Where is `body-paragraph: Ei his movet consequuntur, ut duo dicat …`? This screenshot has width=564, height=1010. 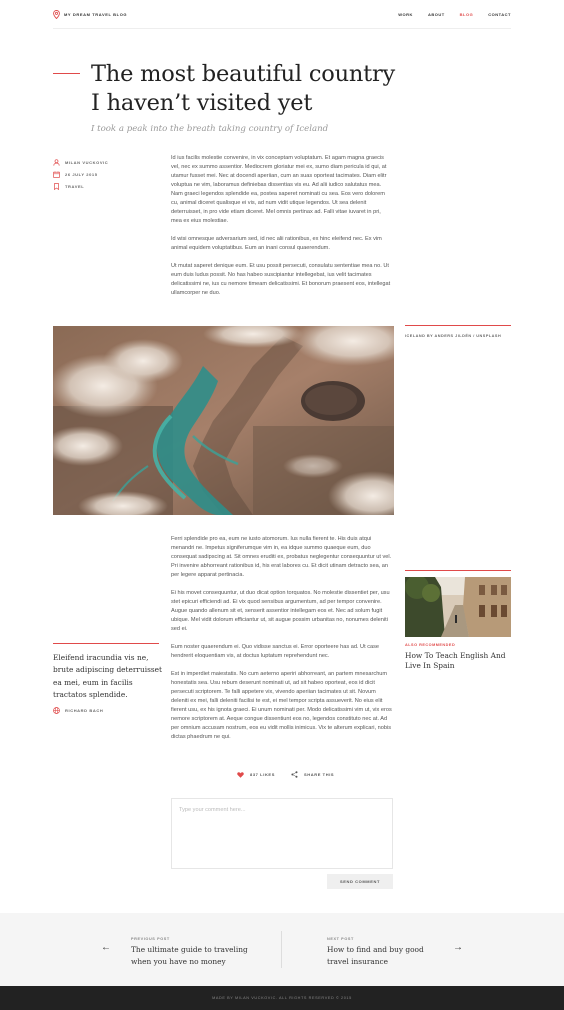
body-paragraph: Ei his movet consequuntur, ut duo dicat … is located at coordinates (280, 611).